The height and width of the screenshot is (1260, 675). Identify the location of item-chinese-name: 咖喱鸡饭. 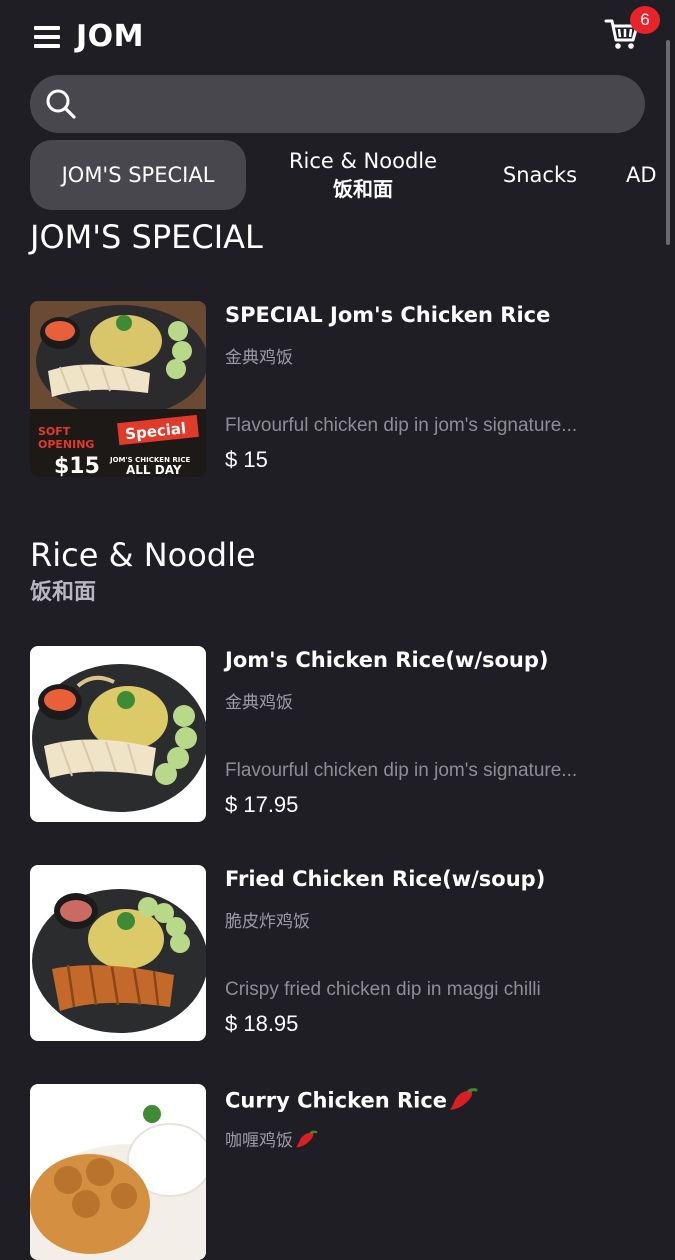
(272, 1140).